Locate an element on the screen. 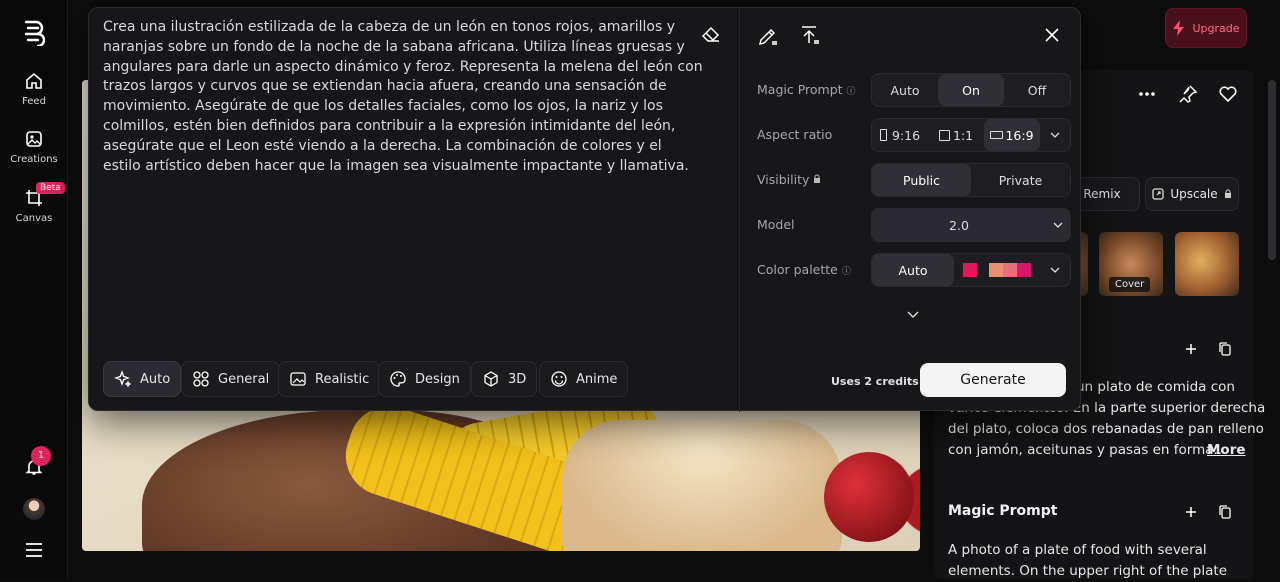  upload-icon is located at coordinates (810, 36).